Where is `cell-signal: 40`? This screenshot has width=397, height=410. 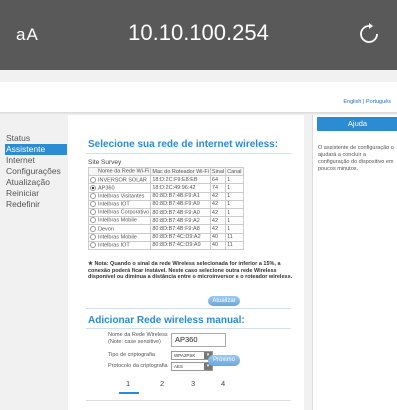
cell-signal: 40 is located at coordinates (218, 245).